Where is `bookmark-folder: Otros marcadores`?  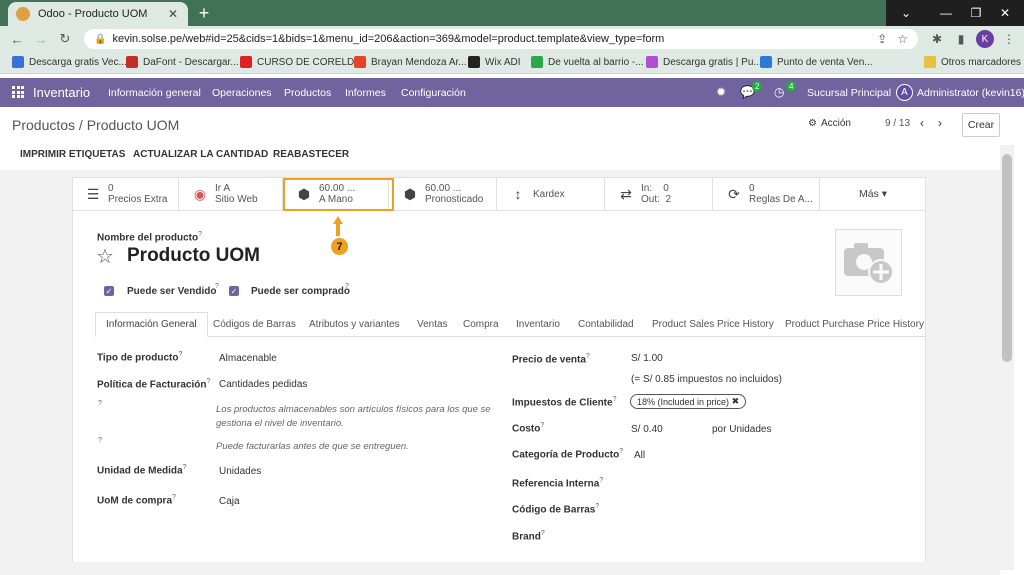
bookmark-folder: Otros marcadores is located at coordinates (972, 62).